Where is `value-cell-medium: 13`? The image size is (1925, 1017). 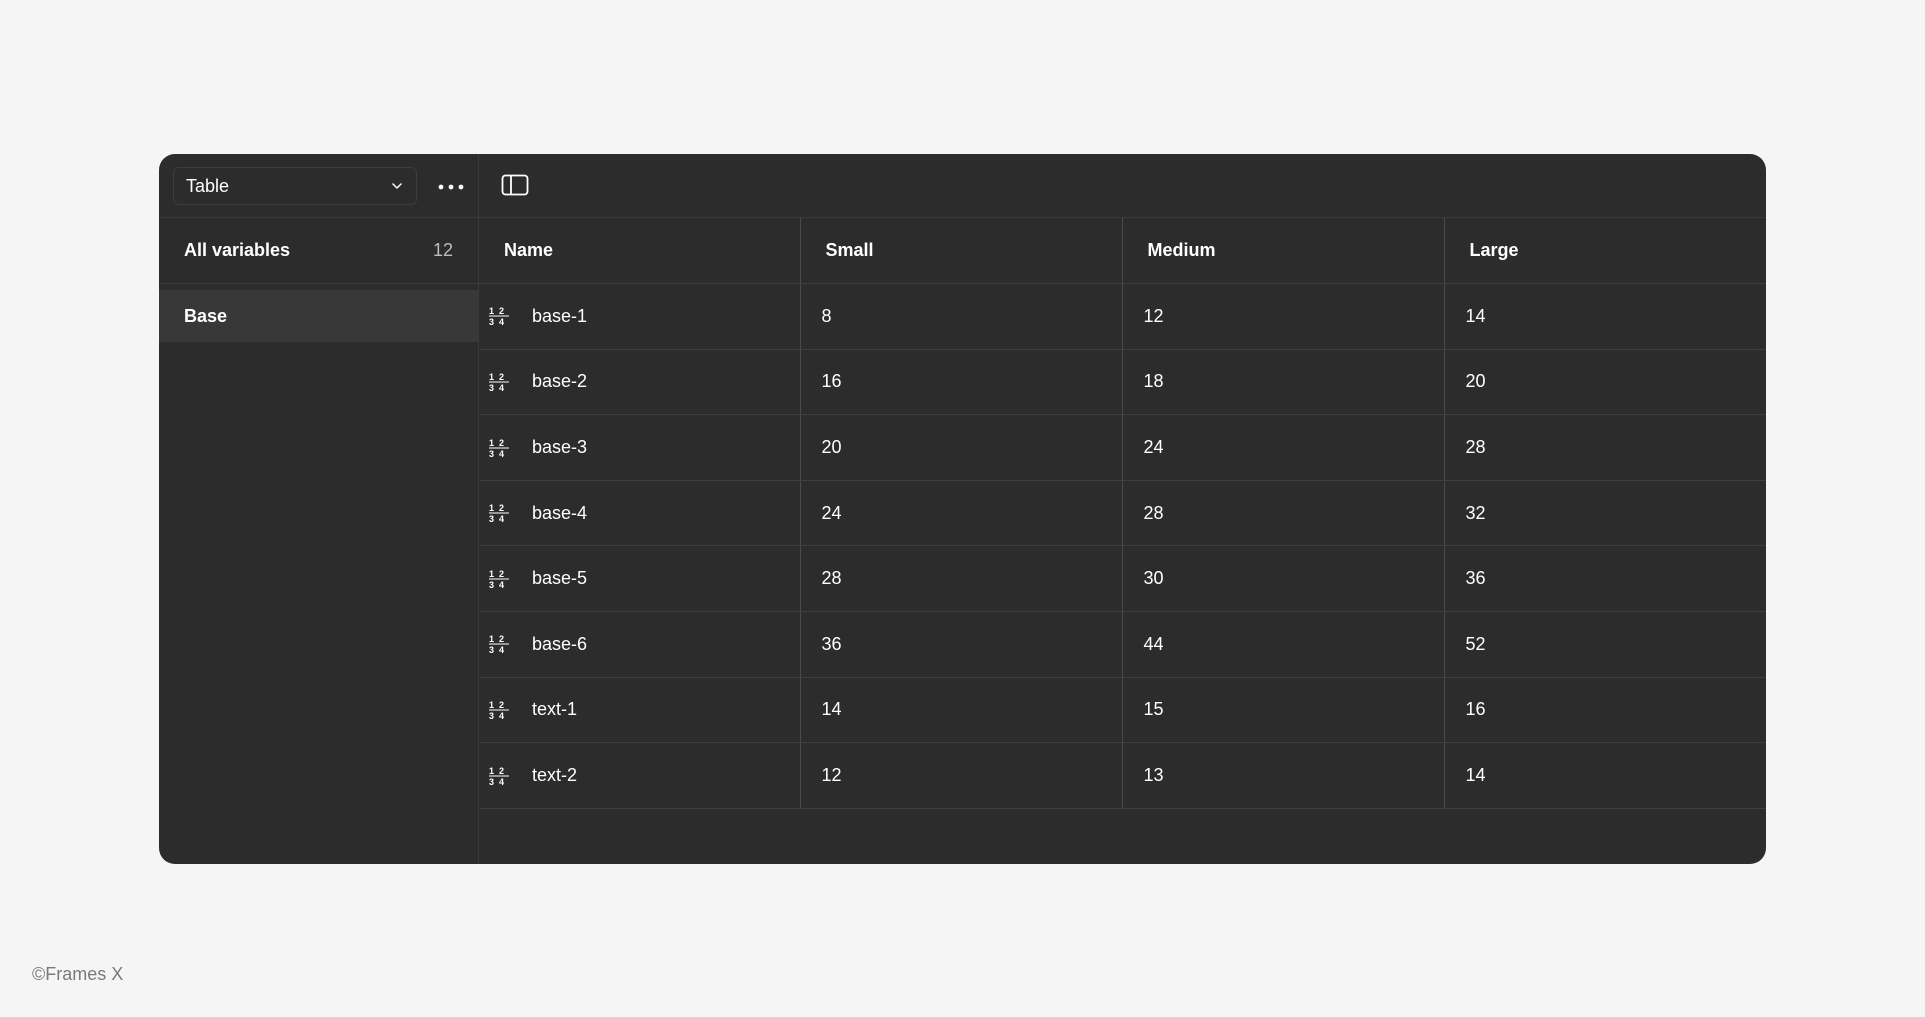
value-cell-medium: 13 is located at coordinates (1283, 775).